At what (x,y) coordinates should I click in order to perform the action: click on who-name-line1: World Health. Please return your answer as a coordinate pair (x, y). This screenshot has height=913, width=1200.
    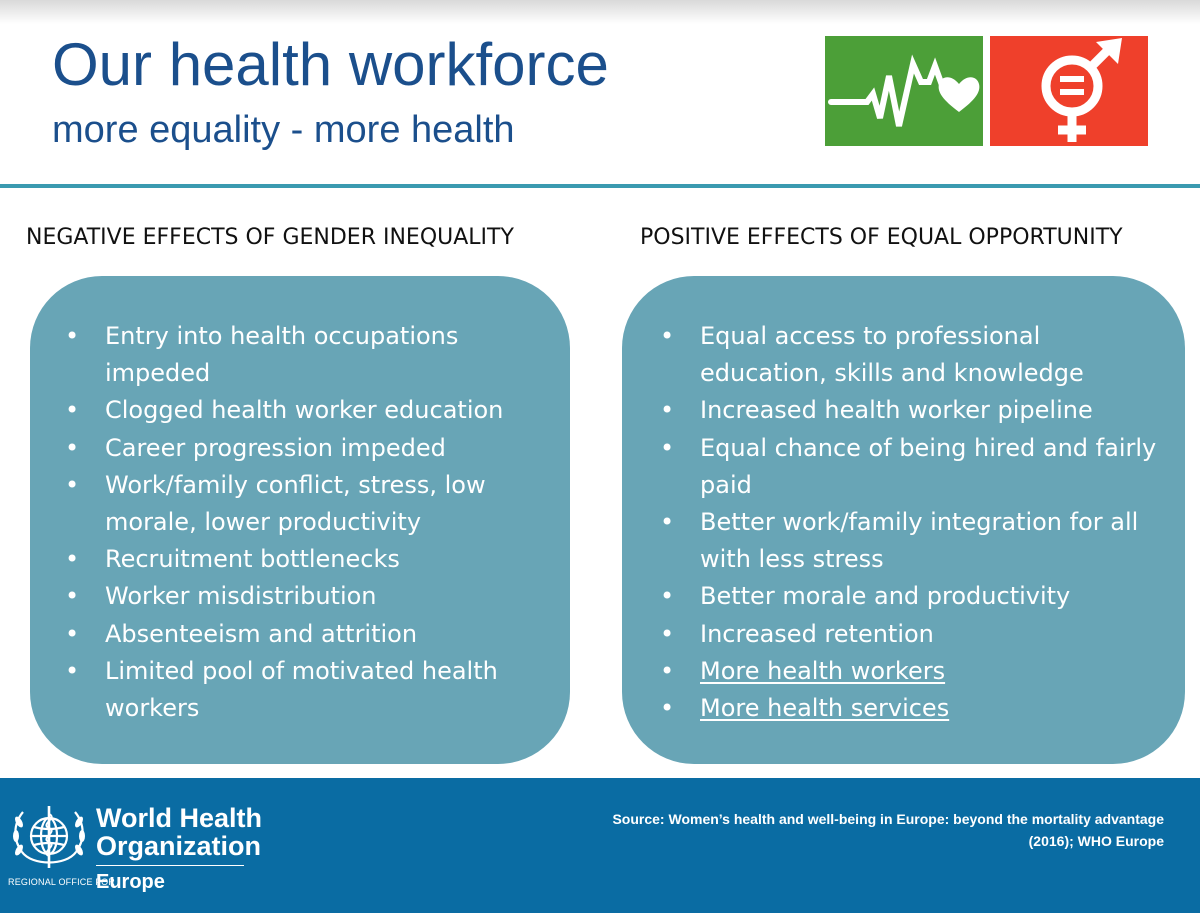
    Looking at the image, I should click on (179, 818).